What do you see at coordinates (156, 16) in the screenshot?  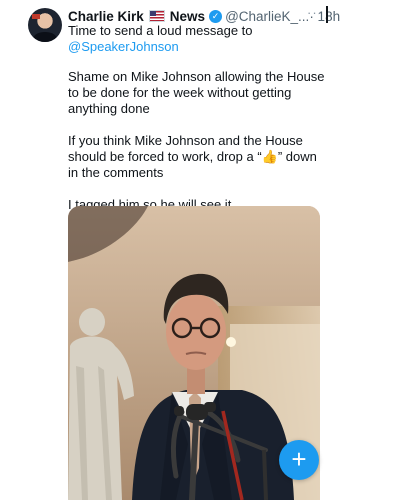 I see `us-flag-icon` at bounding box center [156, 16].